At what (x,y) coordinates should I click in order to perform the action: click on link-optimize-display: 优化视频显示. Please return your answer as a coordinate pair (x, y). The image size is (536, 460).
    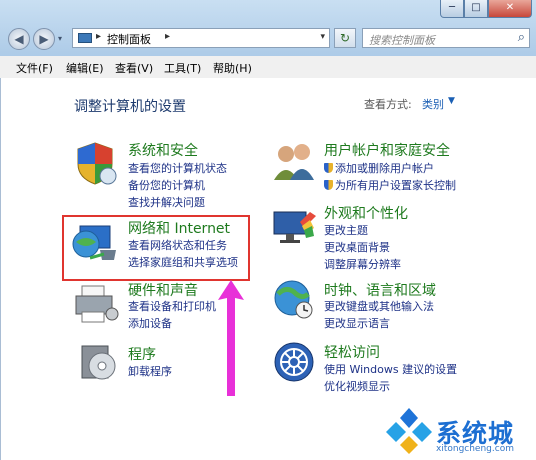
    Looking at the image, I should click on (357, 386).